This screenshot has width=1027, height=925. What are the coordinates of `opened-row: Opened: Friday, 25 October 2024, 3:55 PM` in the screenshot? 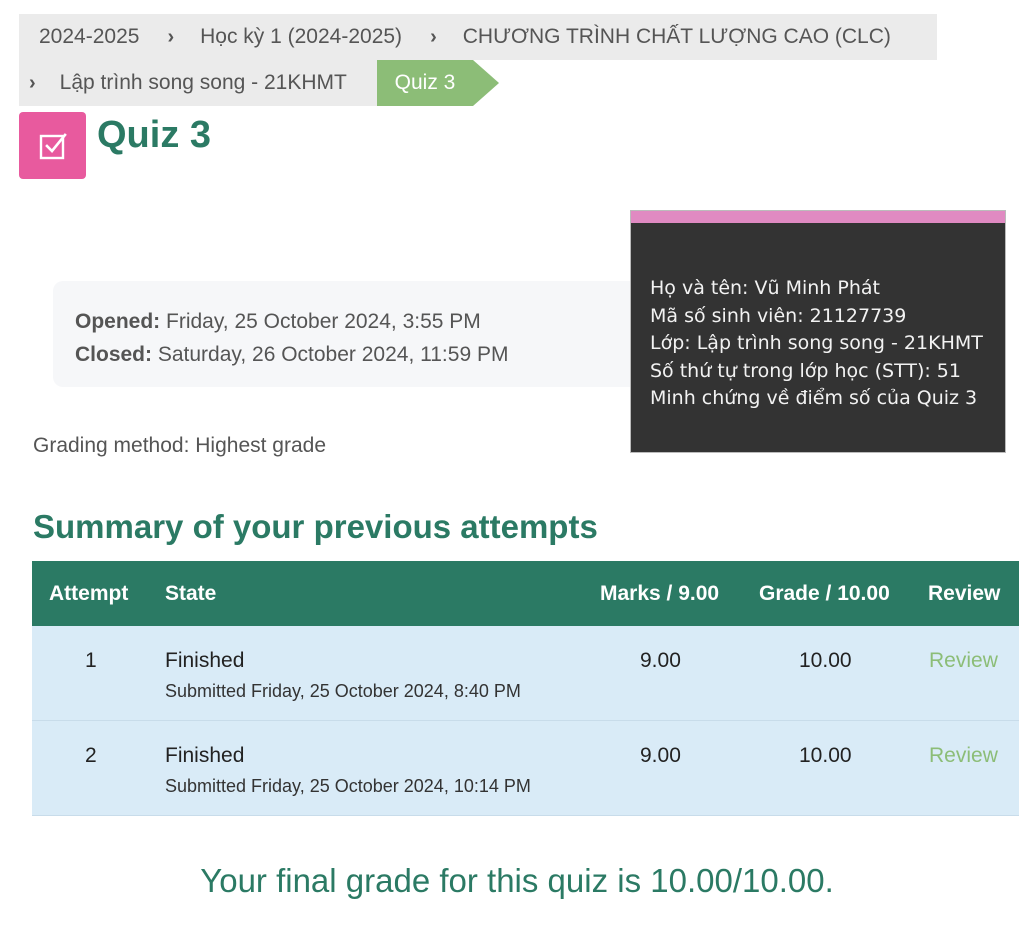 It's located at (364, 321).